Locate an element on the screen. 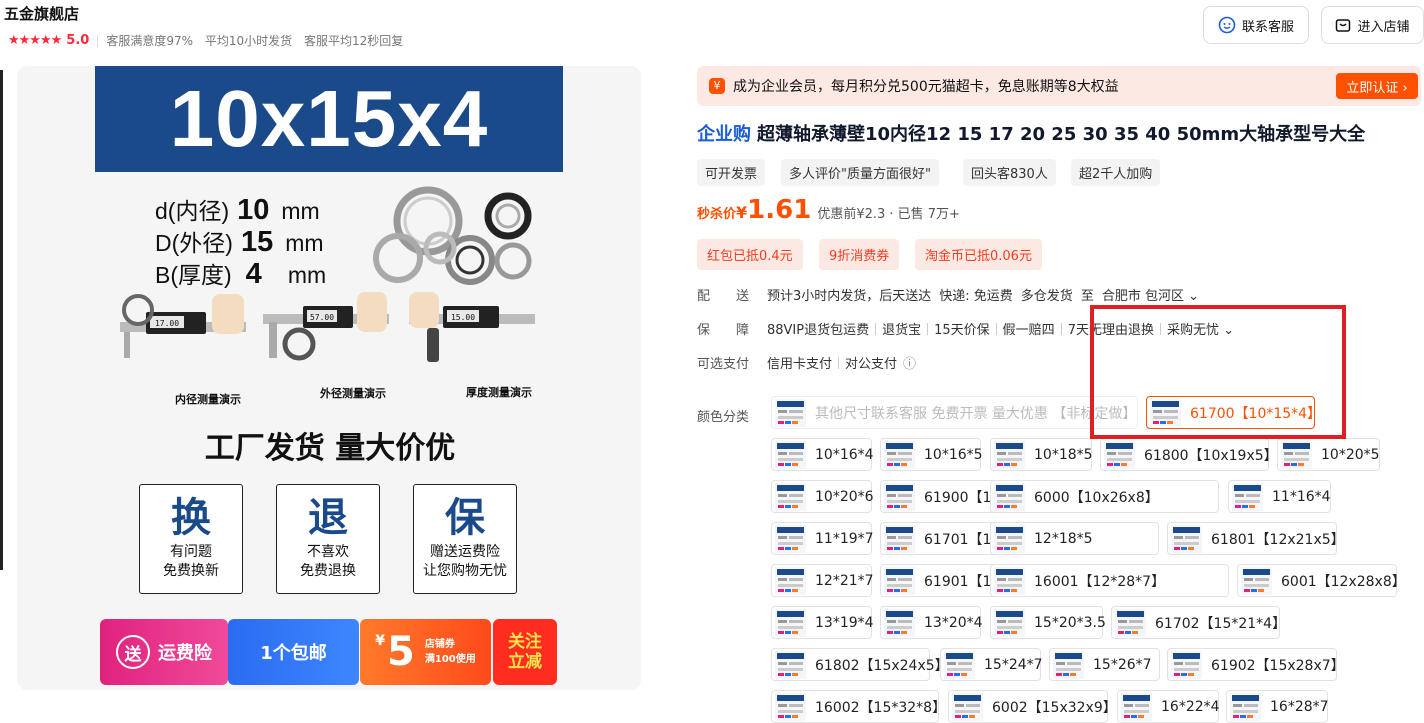  sku-label: 15*26*7 is located at coordinates (1122, 664).